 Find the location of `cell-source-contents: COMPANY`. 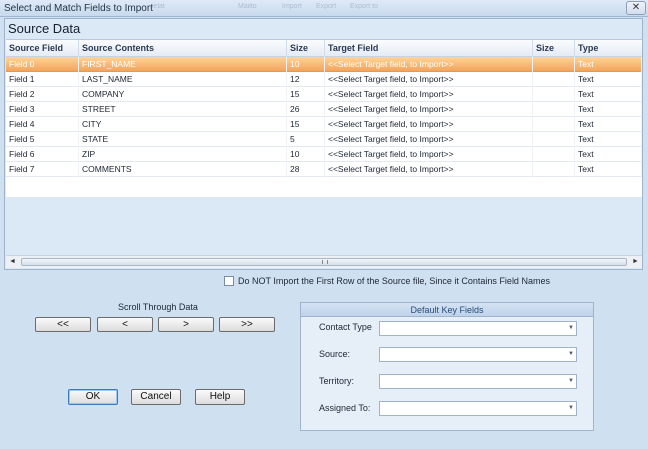

cell-source-contents: COMPANY is located at coordinates (183, 94).